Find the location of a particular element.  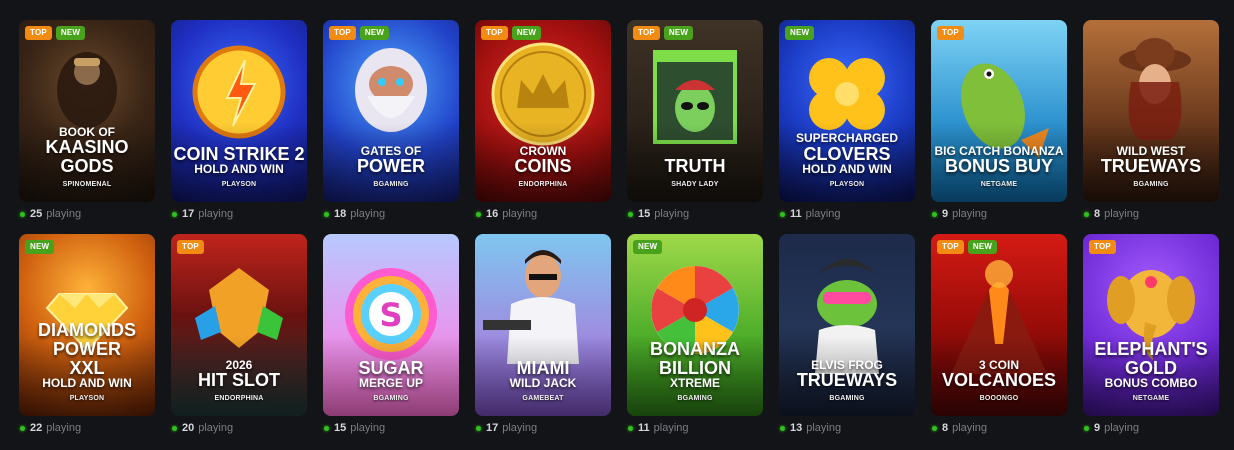

game-card-thumbnail: TOP NEW TRUTH SHADY LADY is located at coordinates (695, 111).